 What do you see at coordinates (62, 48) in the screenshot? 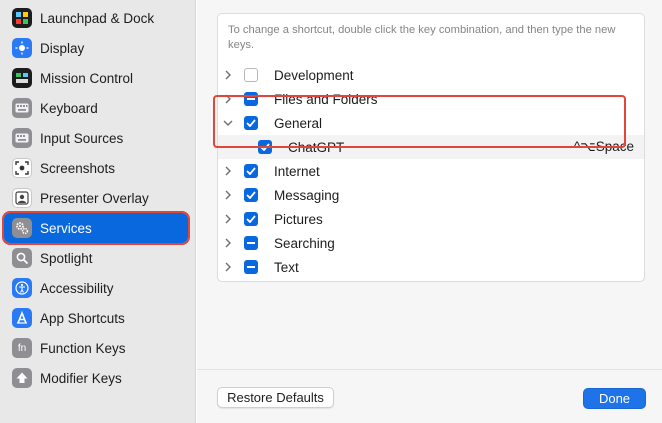
I see `sidebar-item-label: Display` at bounding box center [62, 48].